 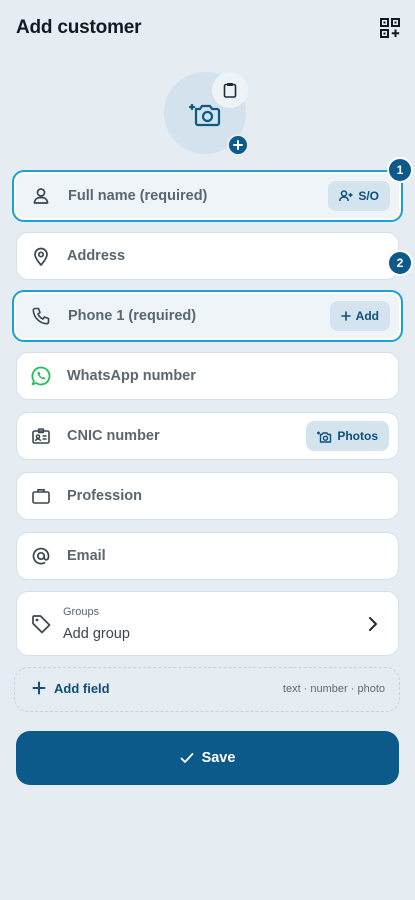 I want to click on groups-selector: Groups Add group, so click(x=207, y=623).